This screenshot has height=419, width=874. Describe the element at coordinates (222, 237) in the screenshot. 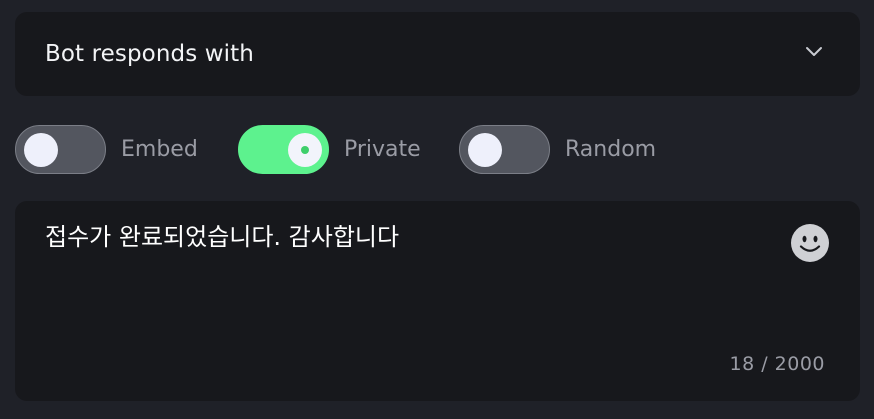

I see `message-text: 접수가 완료되었습니다. 감사합니다` at that location.